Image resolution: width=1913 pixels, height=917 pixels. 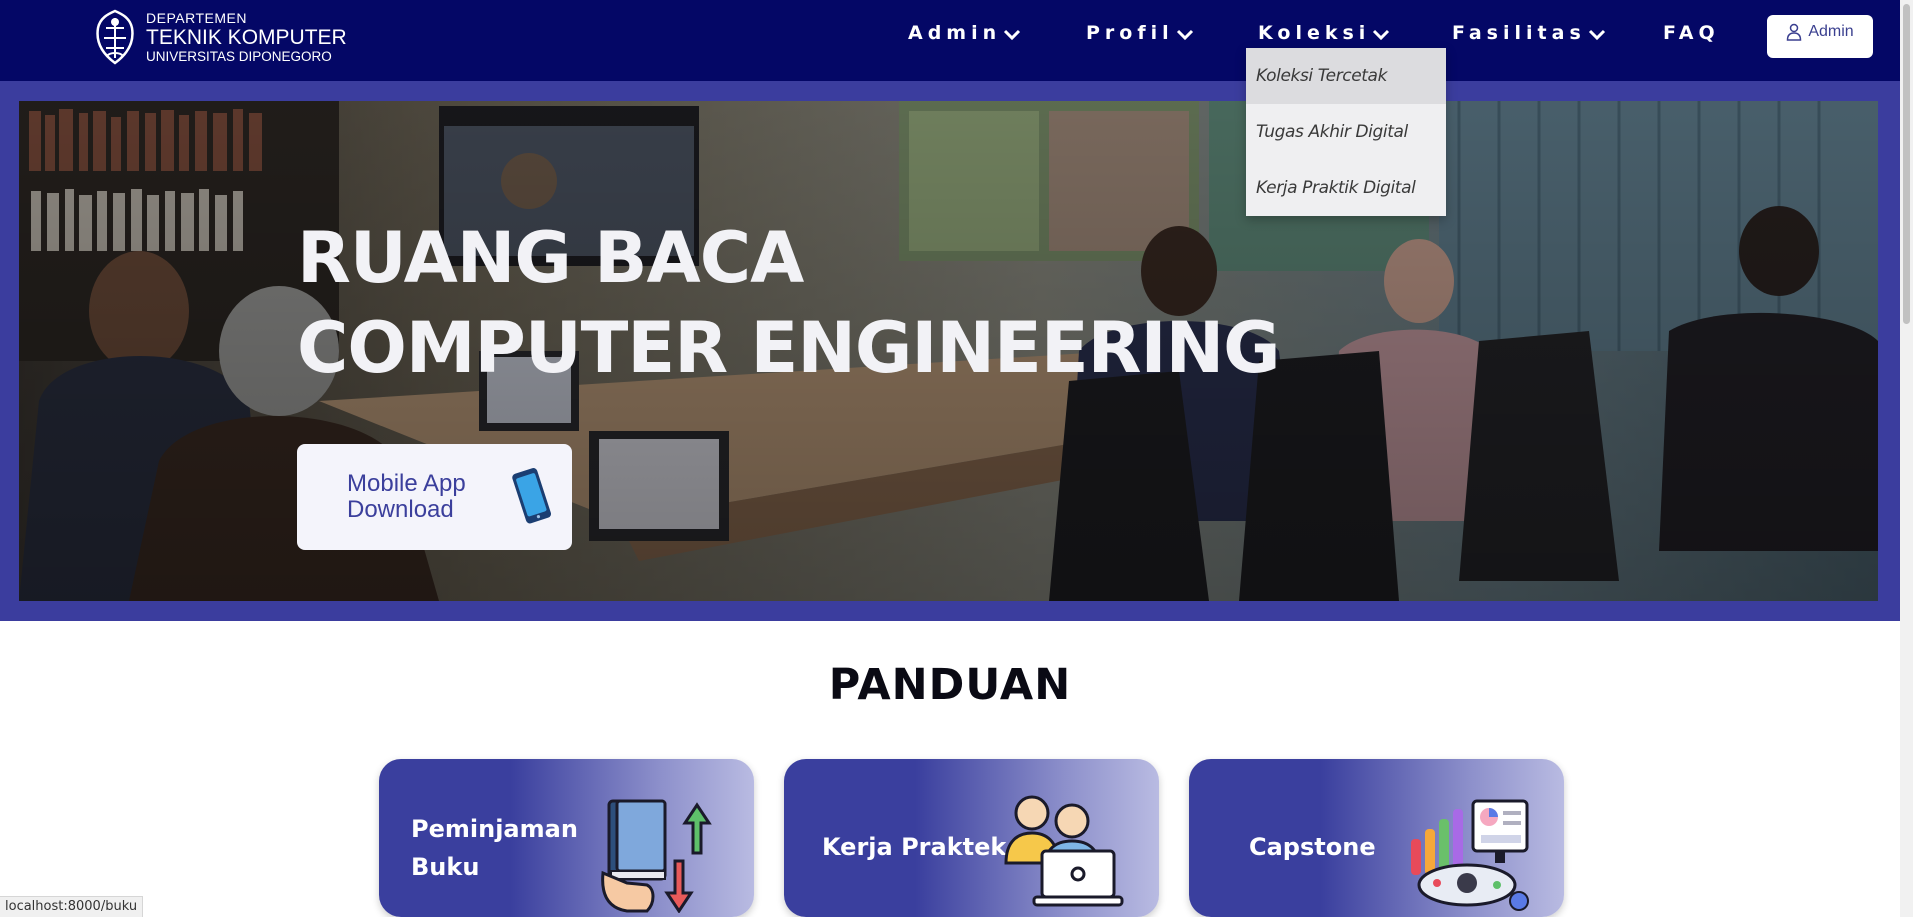 I want to click on dropdown-item-tugas-akhir-digital: Tugas Akhir Digital, so click(x=1346, y=132).